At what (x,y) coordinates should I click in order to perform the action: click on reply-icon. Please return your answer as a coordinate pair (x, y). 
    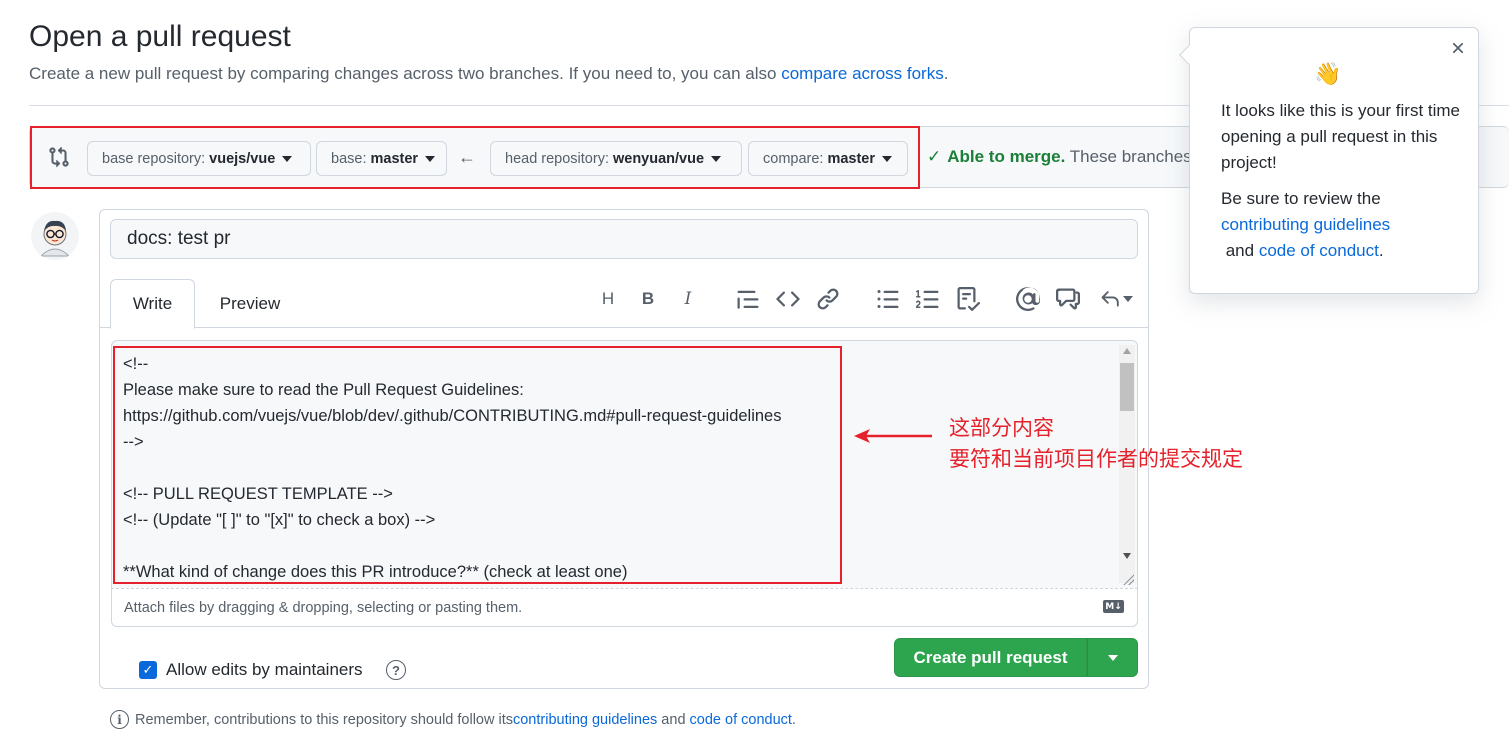
    Looking at the image, I should click on (1110, 299).